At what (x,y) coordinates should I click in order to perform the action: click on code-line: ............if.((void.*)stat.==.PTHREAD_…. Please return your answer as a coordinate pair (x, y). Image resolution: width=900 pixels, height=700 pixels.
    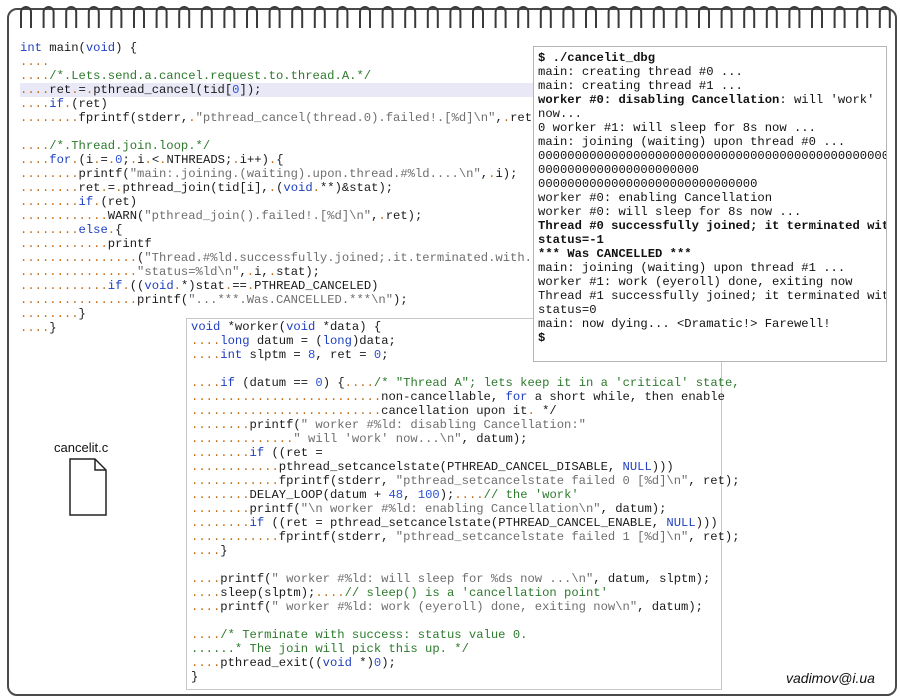
    Looking at the image, I should click on (199, 286).